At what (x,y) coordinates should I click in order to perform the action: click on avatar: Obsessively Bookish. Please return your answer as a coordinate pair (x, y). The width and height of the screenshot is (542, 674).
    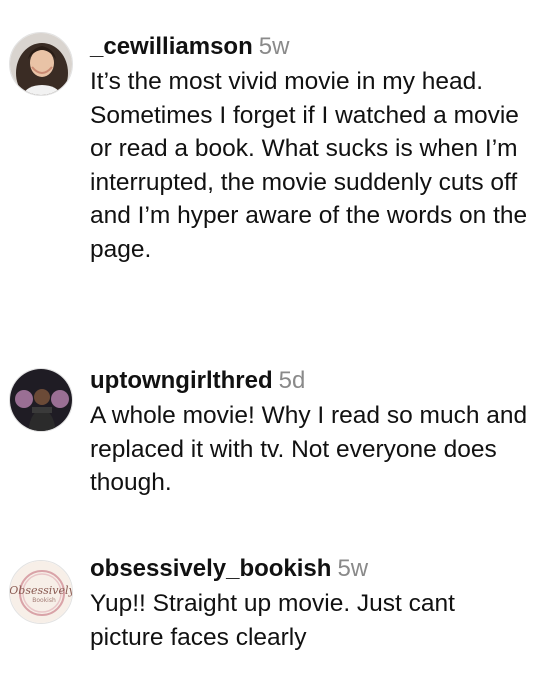
    Looking at the image, I should click on (41, 592).